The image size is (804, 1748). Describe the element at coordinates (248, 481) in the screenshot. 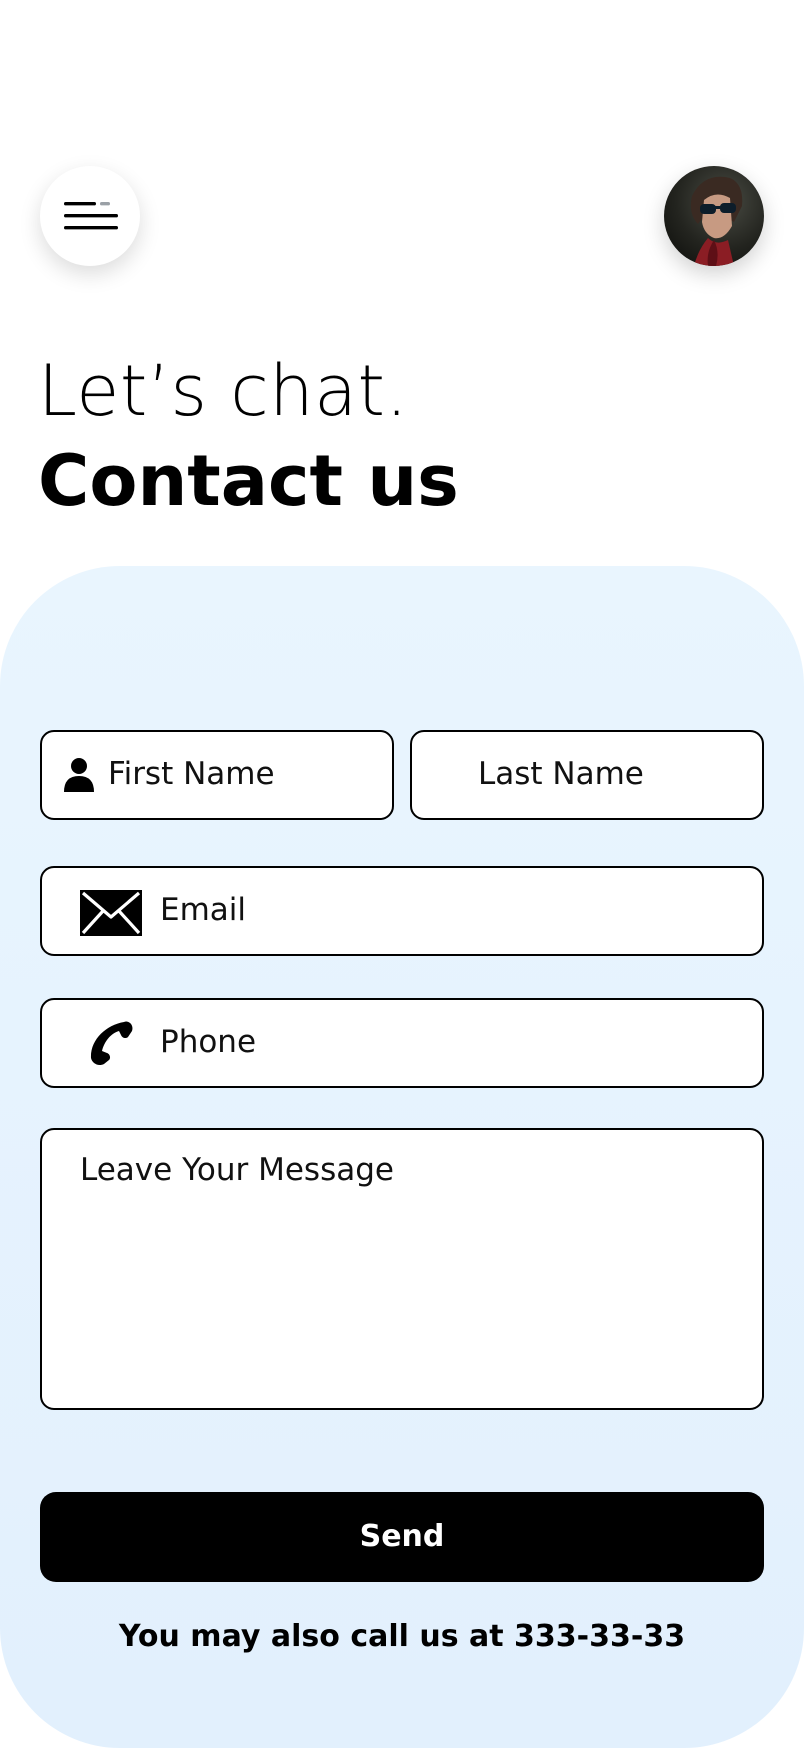

I see `page-title: Contact us` at that location.